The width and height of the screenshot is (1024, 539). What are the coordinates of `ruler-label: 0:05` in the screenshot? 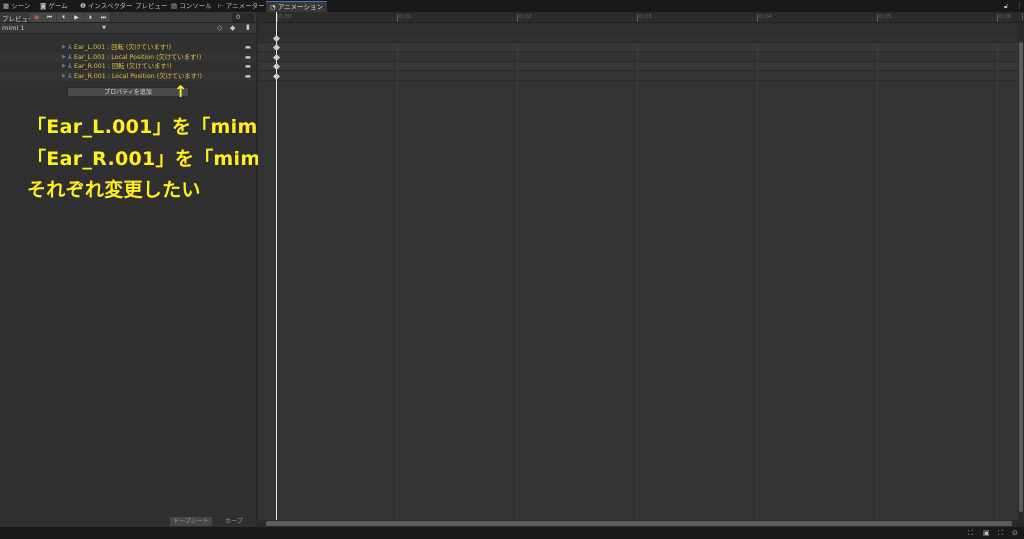 It's located at (884, 18).